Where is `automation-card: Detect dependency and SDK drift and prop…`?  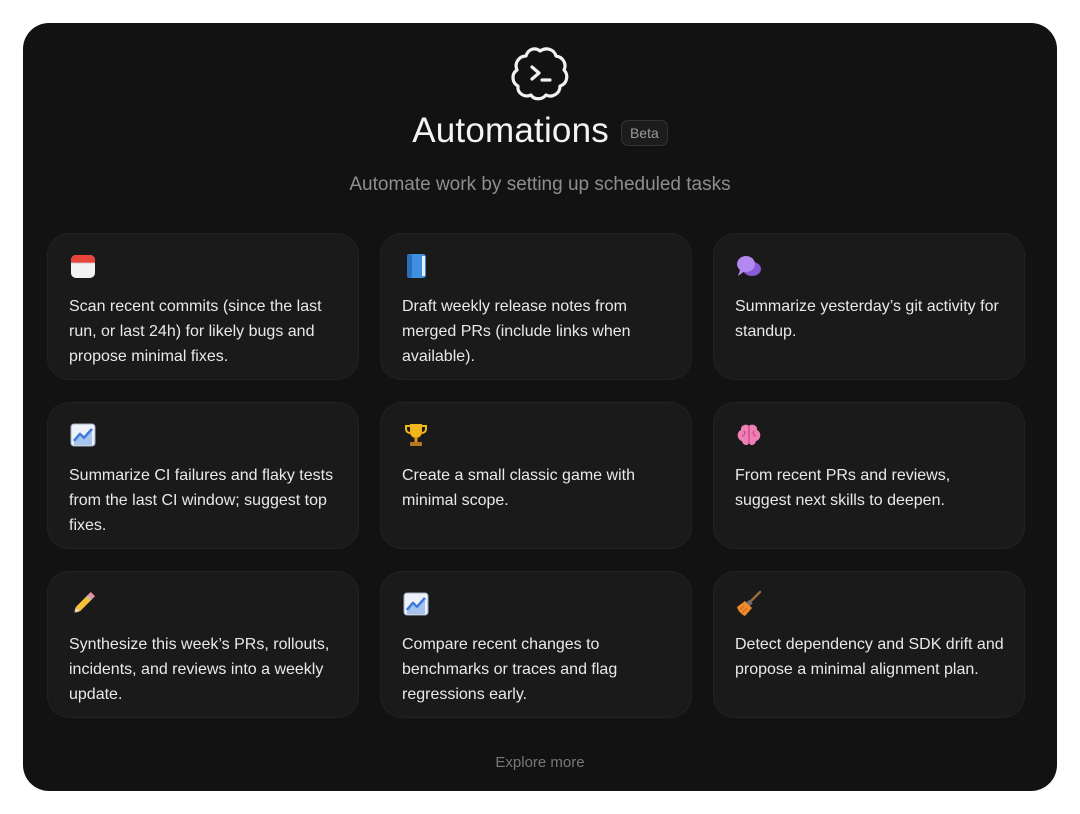 automation-card: Detect dependency and SDK drift and prop… is located at coordinates (869, 644).